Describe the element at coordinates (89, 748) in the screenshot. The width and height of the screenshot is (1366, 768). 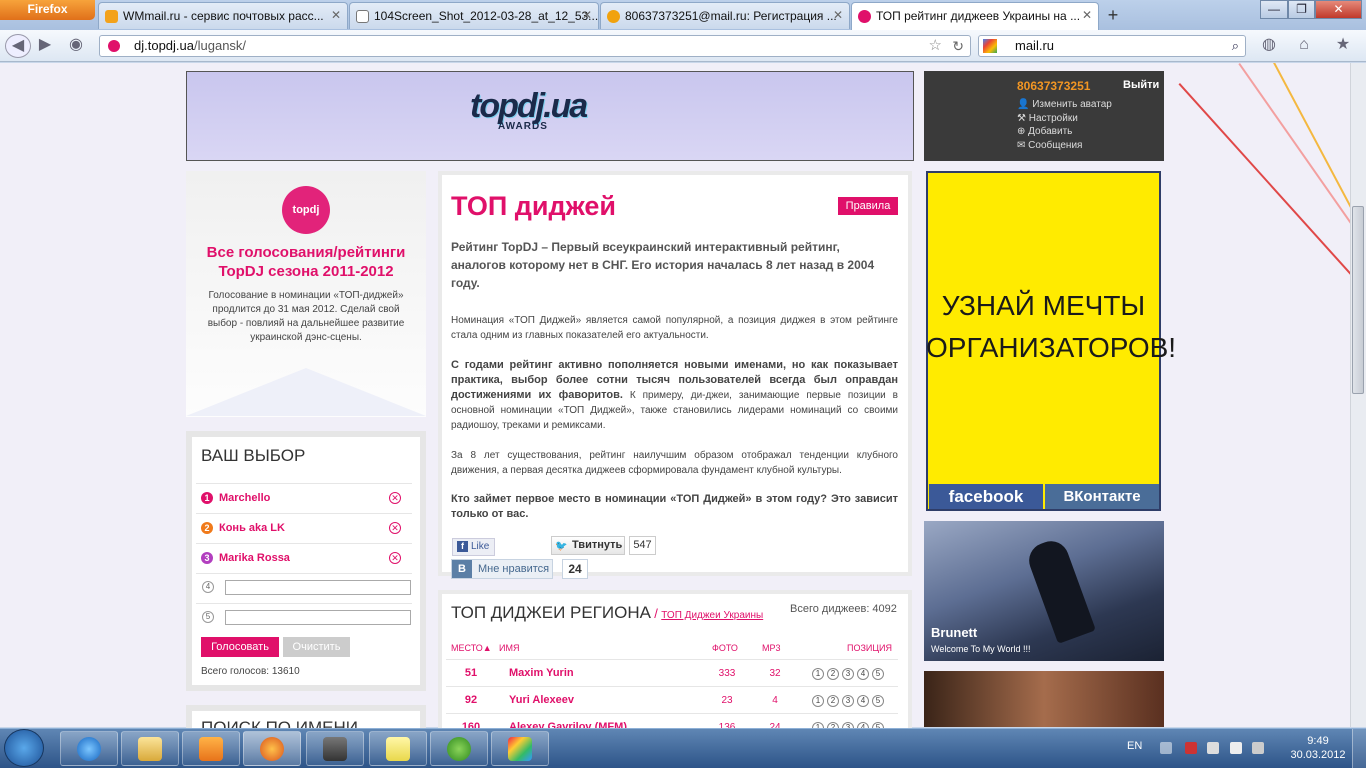
I see `taskbar-ie` at that location.